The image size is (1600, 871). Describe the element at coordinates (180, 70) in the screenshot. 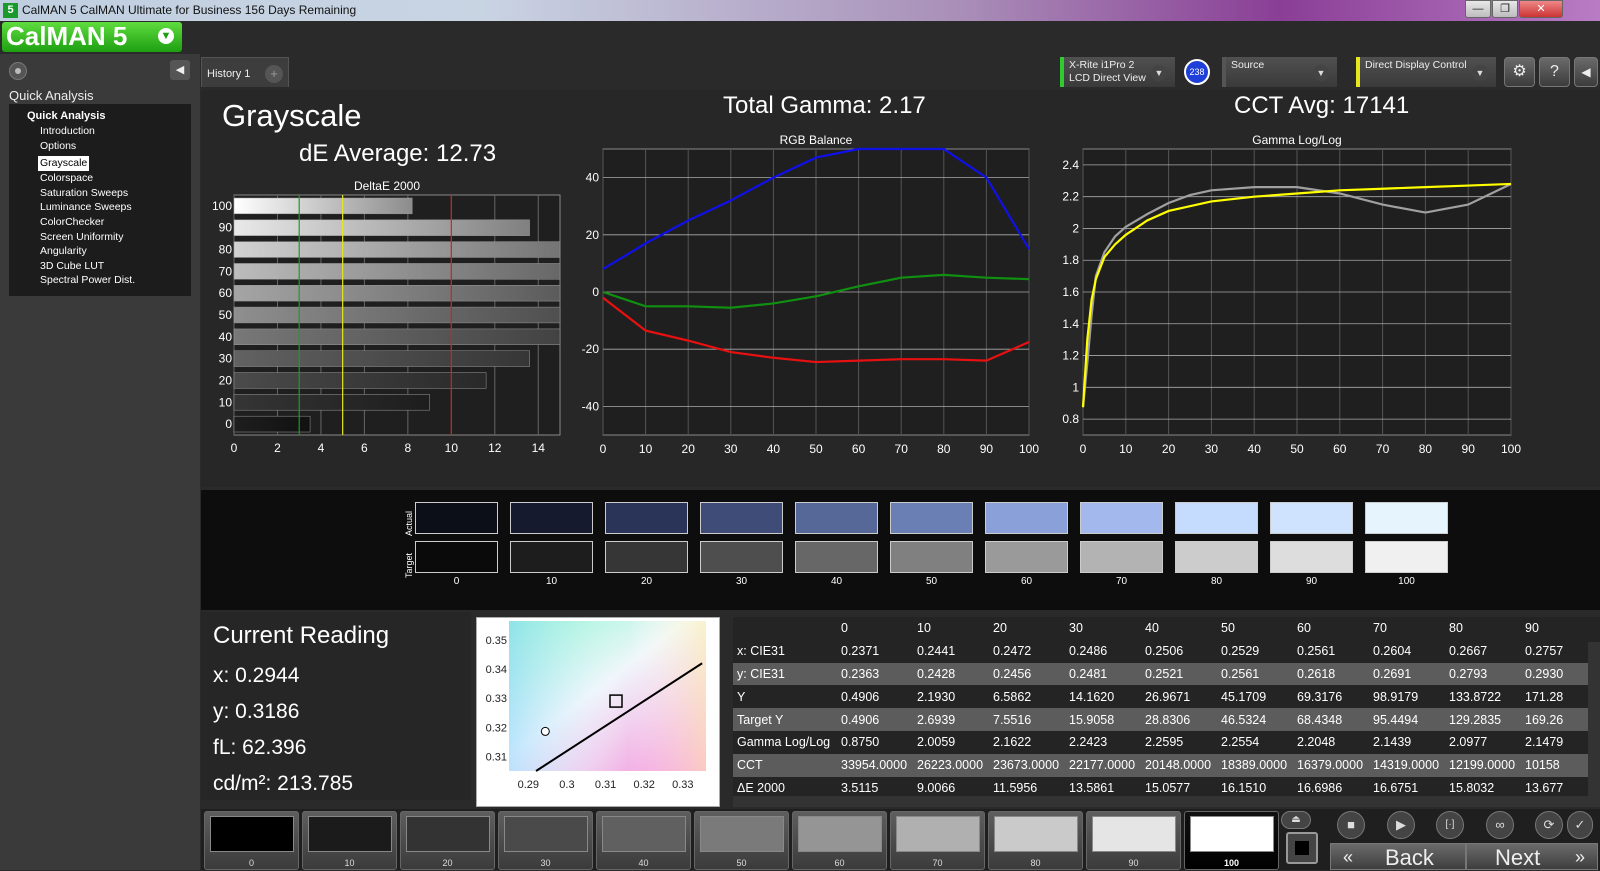

I see `sidebar-collapse-button: ◀` at that location.